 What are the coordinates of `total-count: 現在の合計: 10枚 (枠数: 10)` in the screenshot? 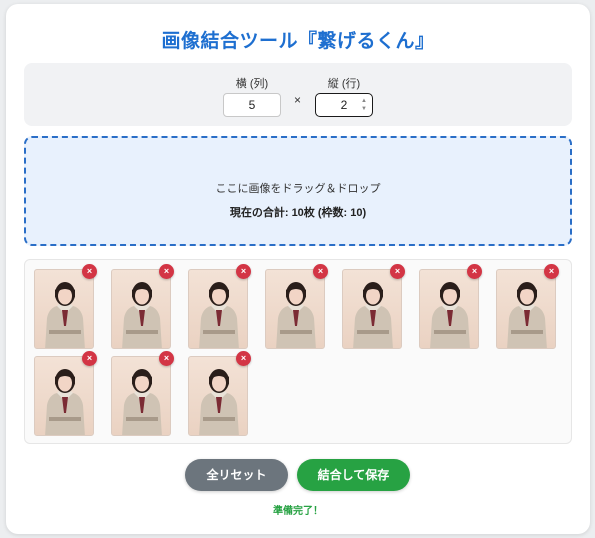 It's located at (298, 213).